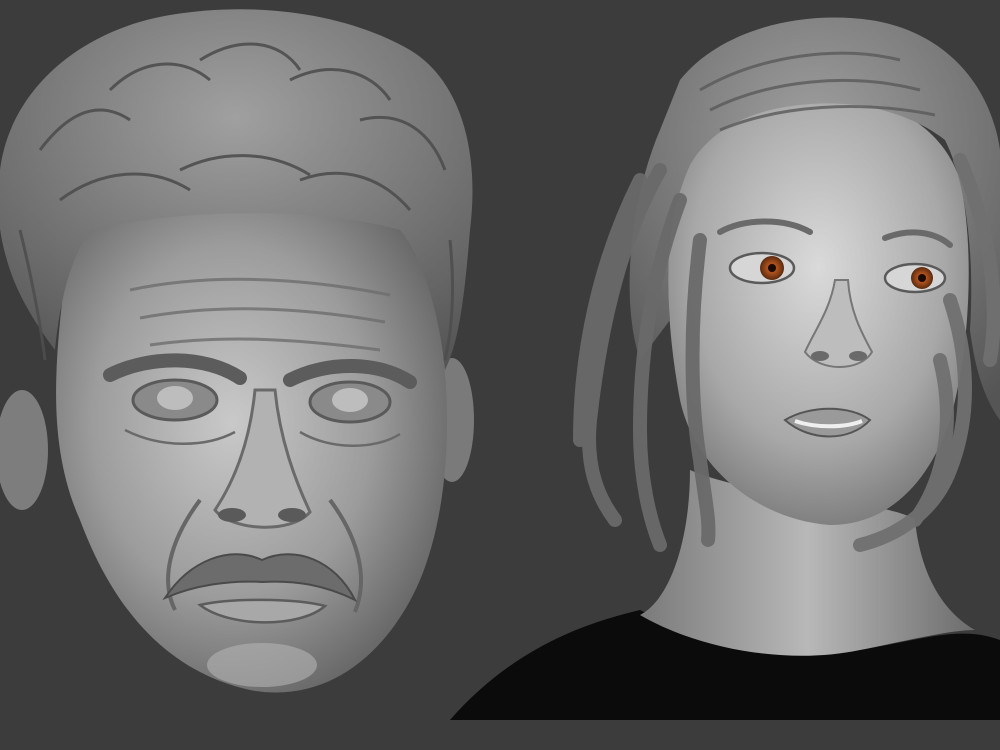 This screenshot has height=750, width=1000. What do you see at coordinates (24, 450) in the screenshot?
I see `left-ear` at bounding box center [24, 450].